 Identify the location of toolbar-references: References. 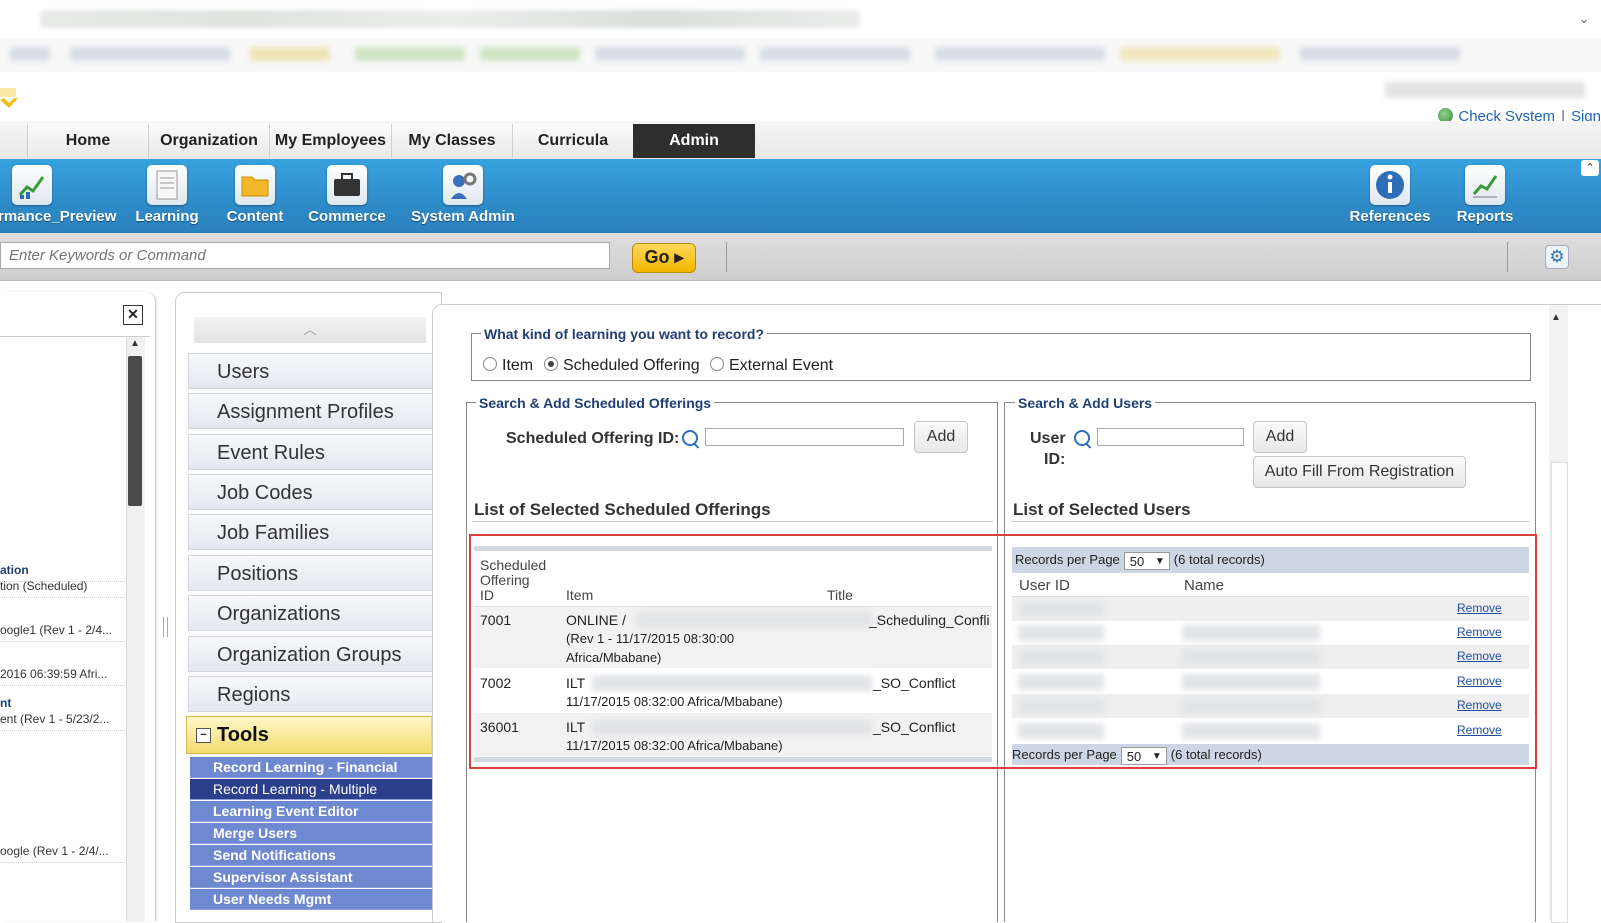
(1390, 195).